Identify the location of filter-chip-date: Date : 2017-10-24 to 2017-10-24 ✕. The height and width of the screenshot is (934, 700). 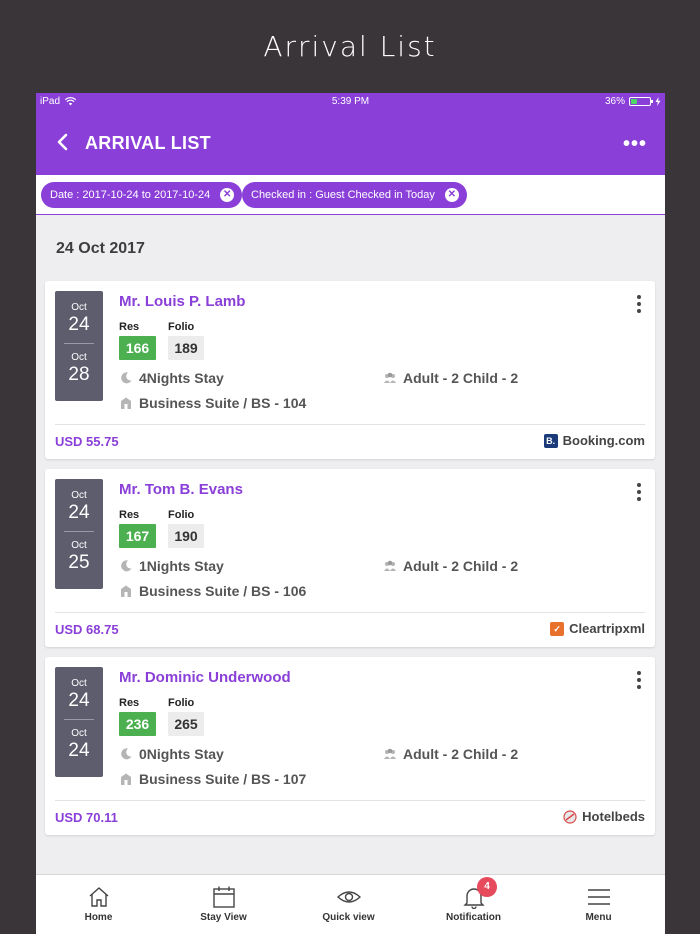
(142, 195).